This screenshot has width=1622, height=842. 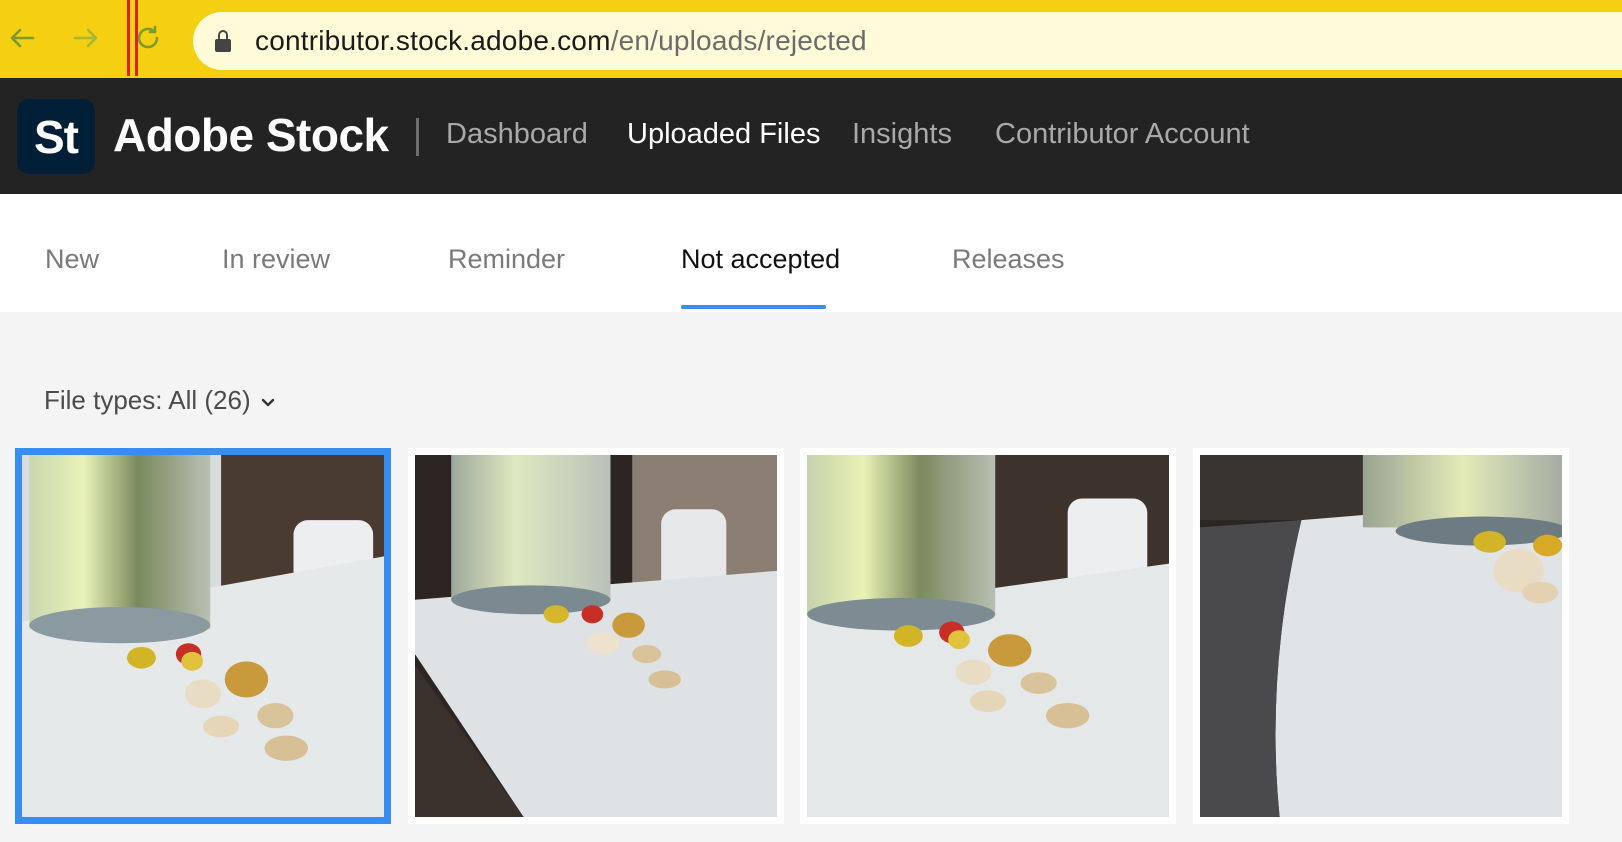 I want to click on chevron-down-icon, so click(x=267, y=402).